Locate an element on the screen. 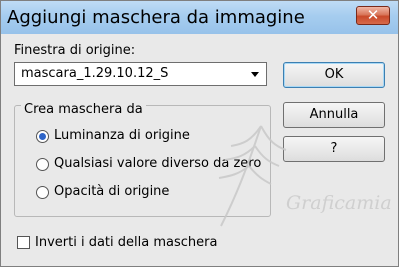  radio-luminance is located at coordinates (42, 136).